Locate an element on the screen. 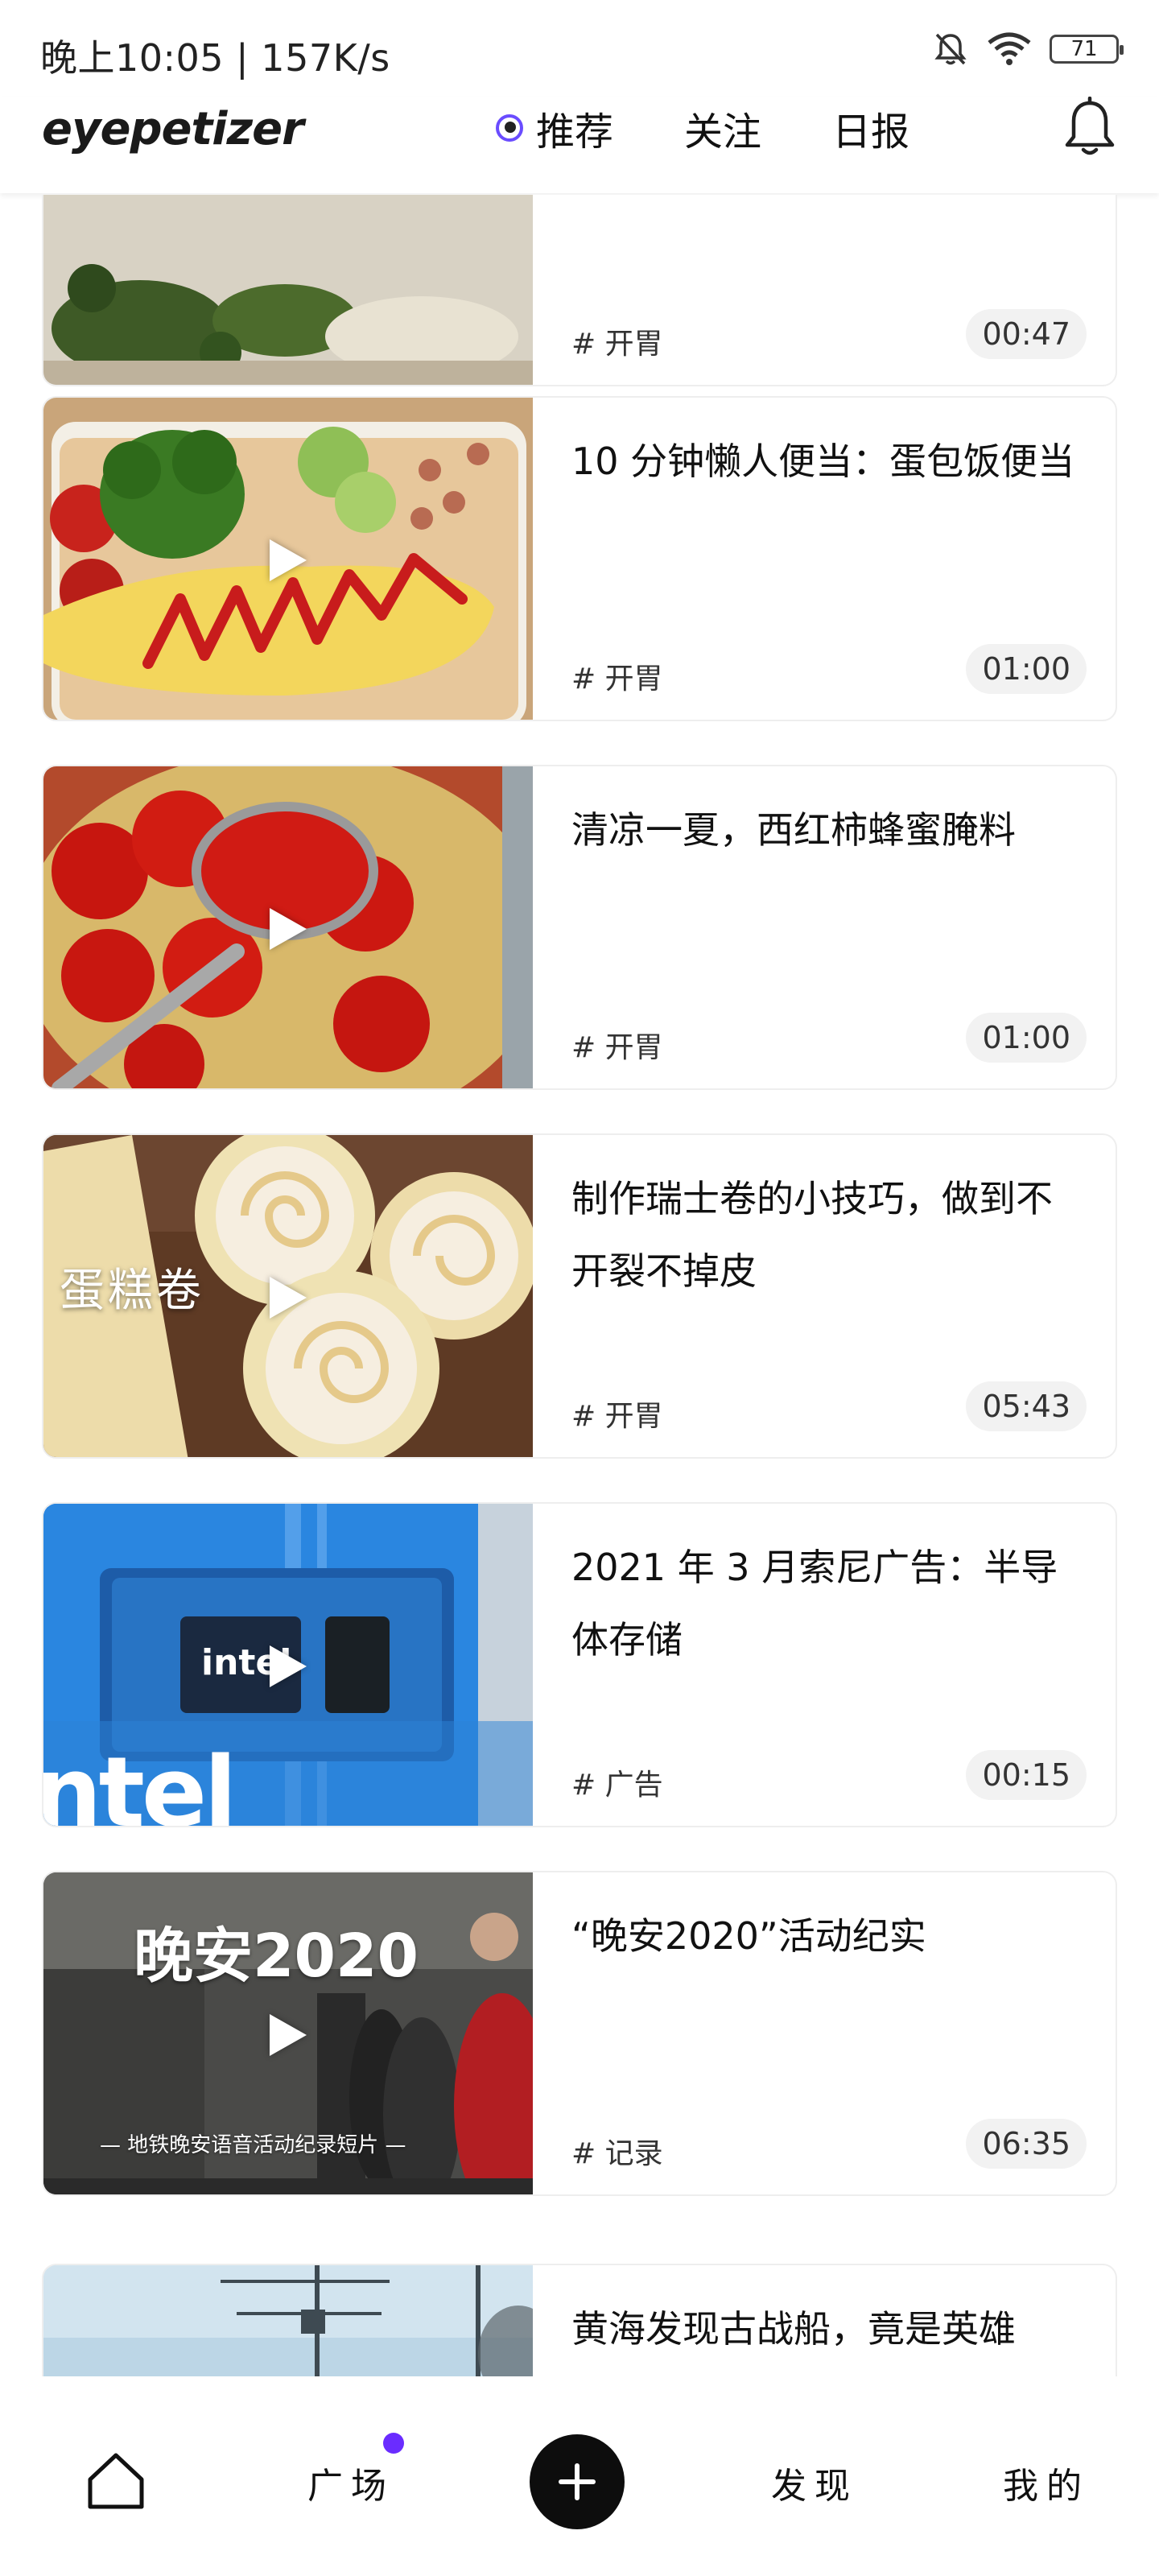 The image size is (1159, 2576). bottom-navigation: 广场 发现 我的 is located at coordinates (579, 2476).